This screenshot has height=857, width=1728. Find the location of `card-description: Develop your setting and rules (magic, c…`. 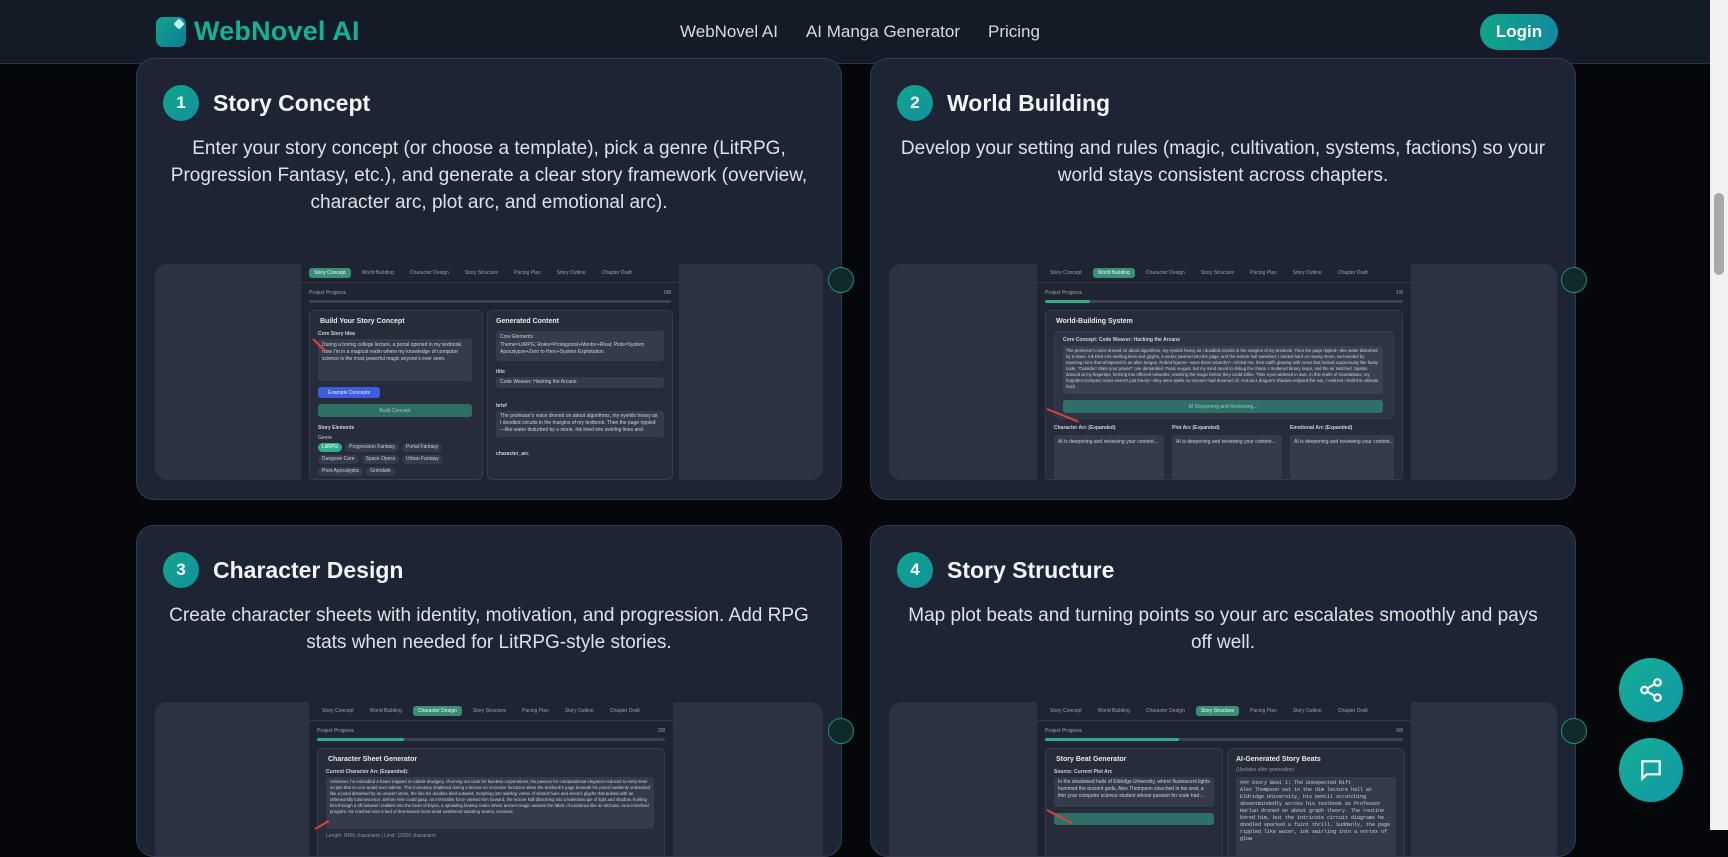

card-description: Develop your setting and rules (magic, c… is located at coordinates (1223, 162).